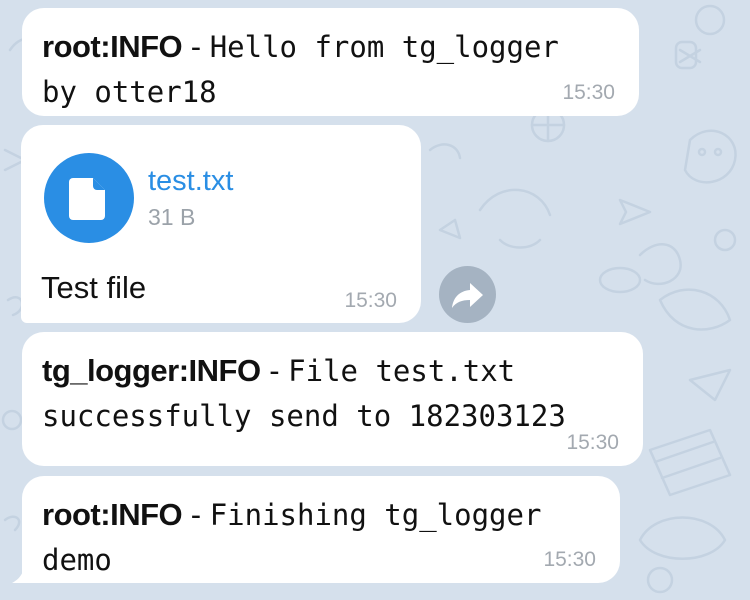 The height and width of the screenshot is (600, 750). I want to click on message-text: root:INFO - Finishing tg_logger demo, so click(291, 537).